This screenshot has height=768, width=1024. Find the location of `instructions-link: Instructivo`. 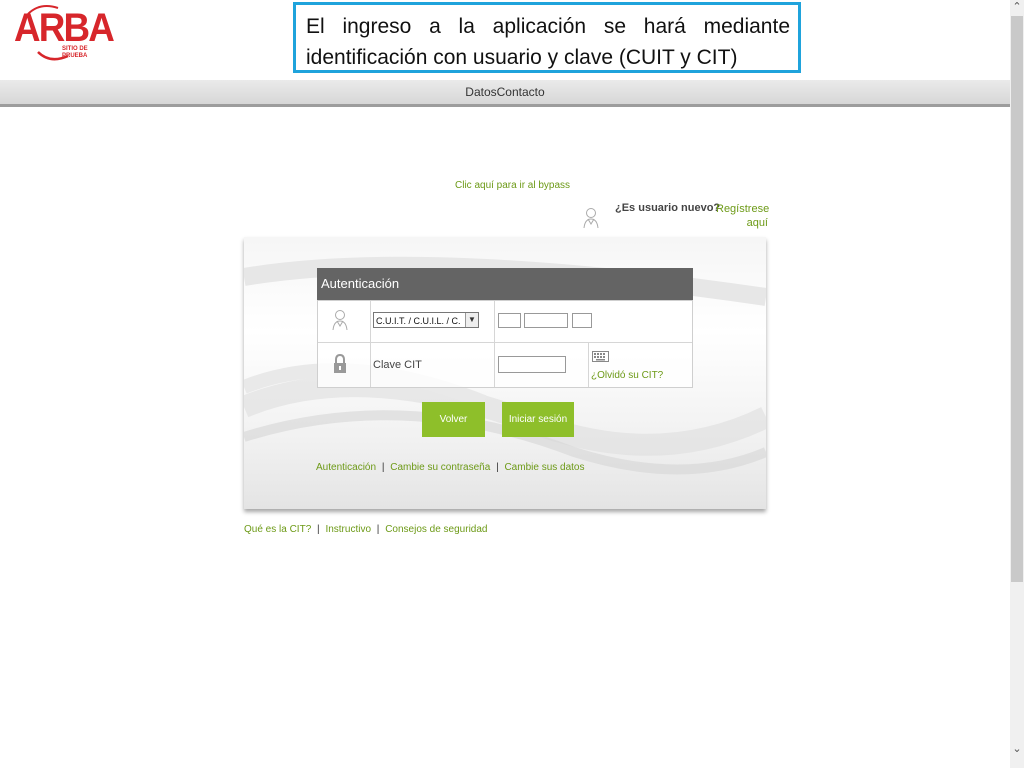

instructions-link: Instructivo is located at coordinates (348, 529).